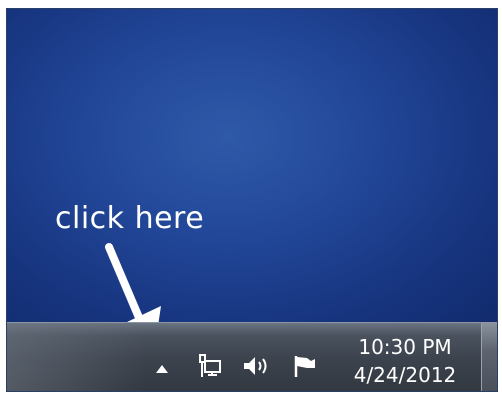  I want to click on show-desktop-button, so click(489, 357).